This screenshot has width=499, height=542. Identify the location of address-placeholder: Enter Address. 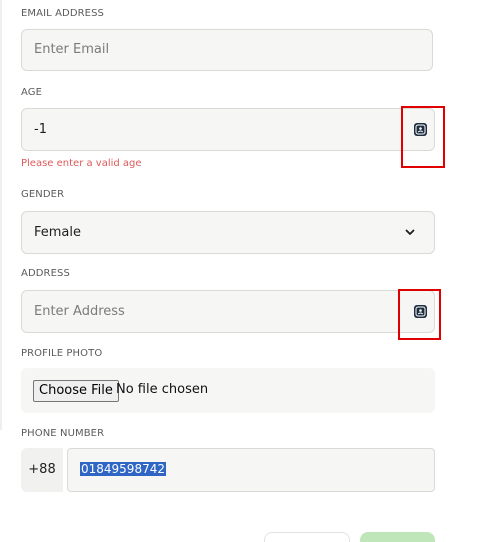
(79, 311).